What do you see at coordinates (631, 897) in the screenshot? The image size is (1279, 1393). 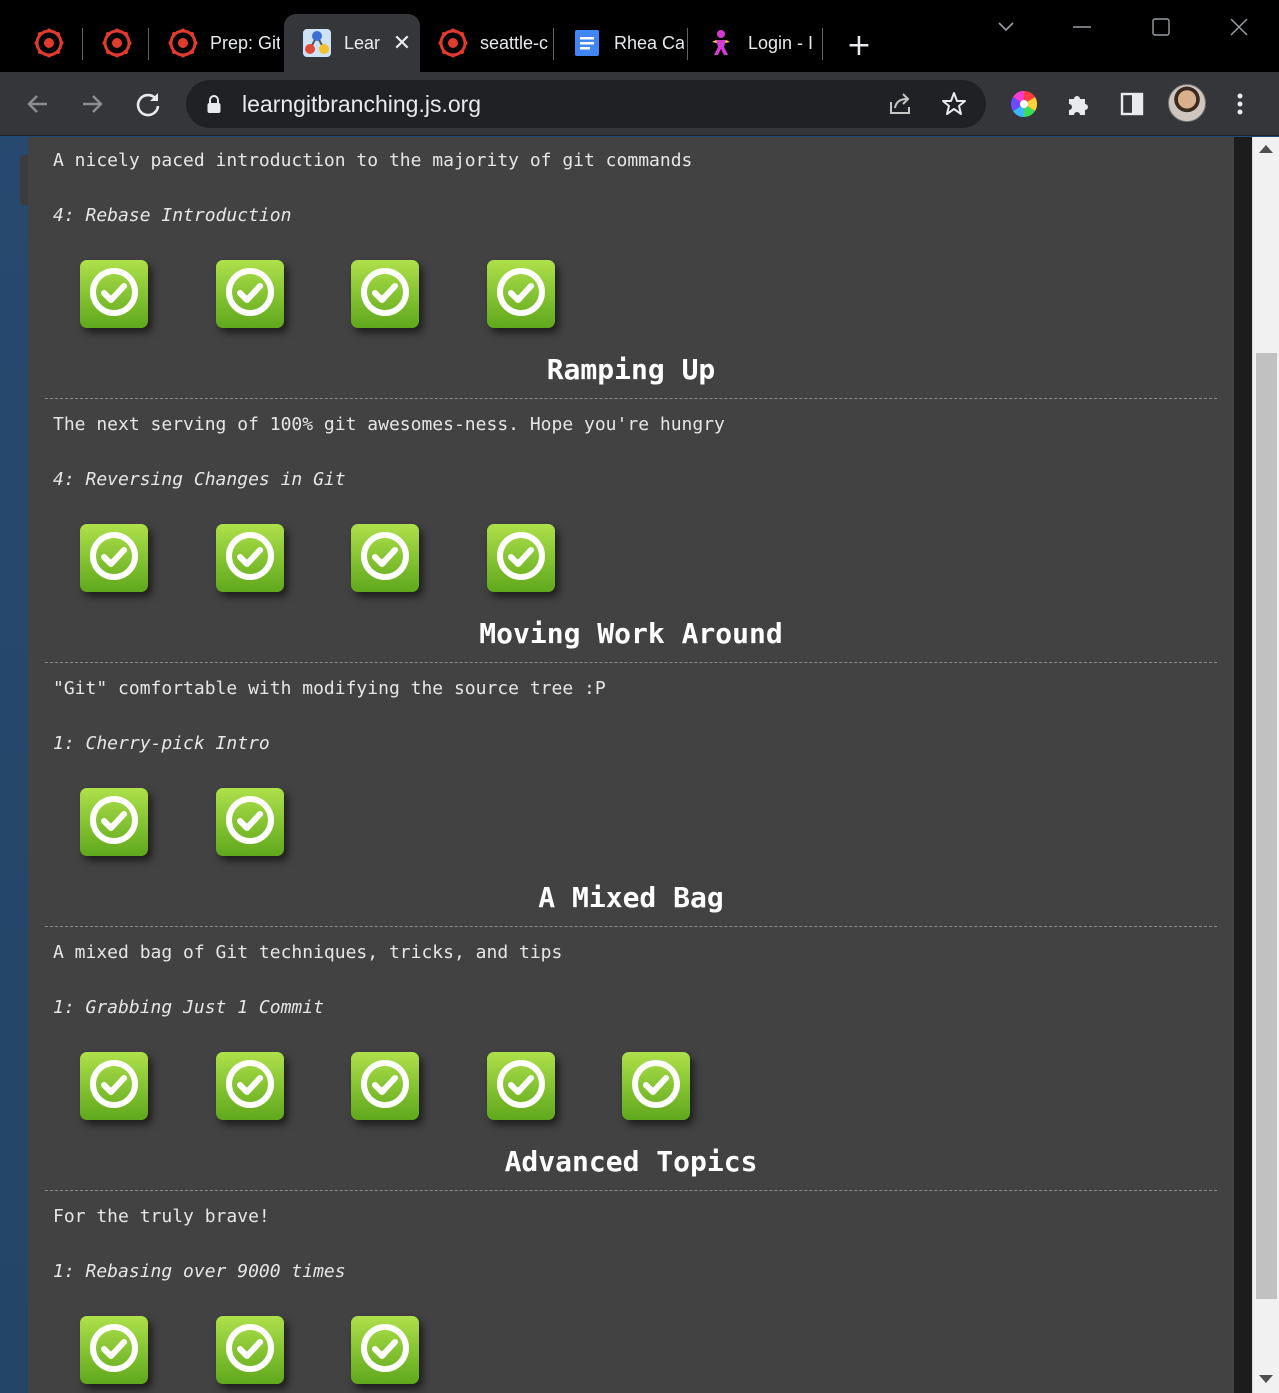 I see `section-heading: A Mixed Bag` at bounding box center [631, 897].